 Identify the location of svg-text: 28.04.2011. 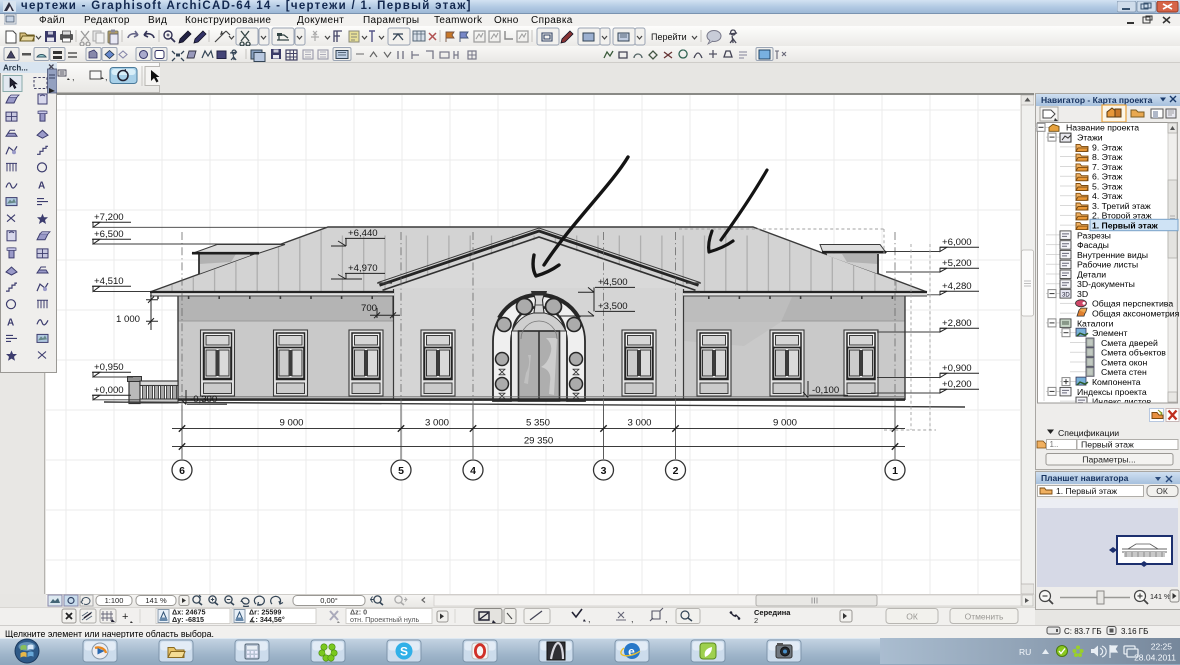
(1155, 658).